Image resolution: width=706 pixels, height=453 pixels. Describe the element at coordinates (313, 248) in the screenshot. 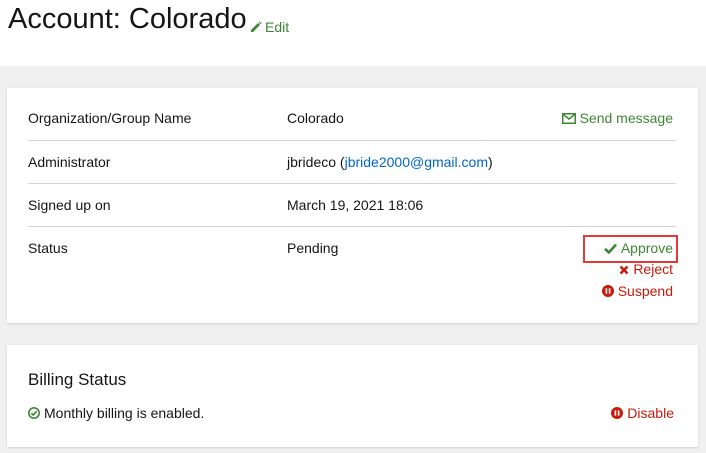

I see `status-value: Pending` at that location.